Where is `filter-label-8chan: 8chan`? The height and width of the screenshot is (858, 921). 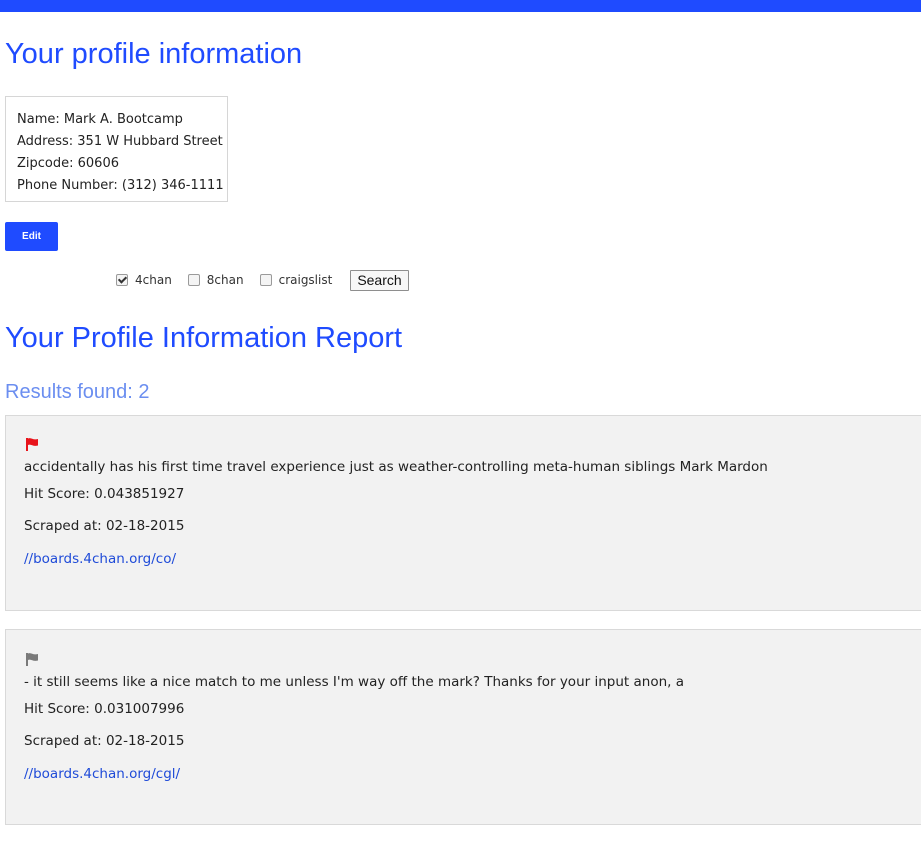 filter-label-8chan: 8chan is located at coordinates (225, 280).